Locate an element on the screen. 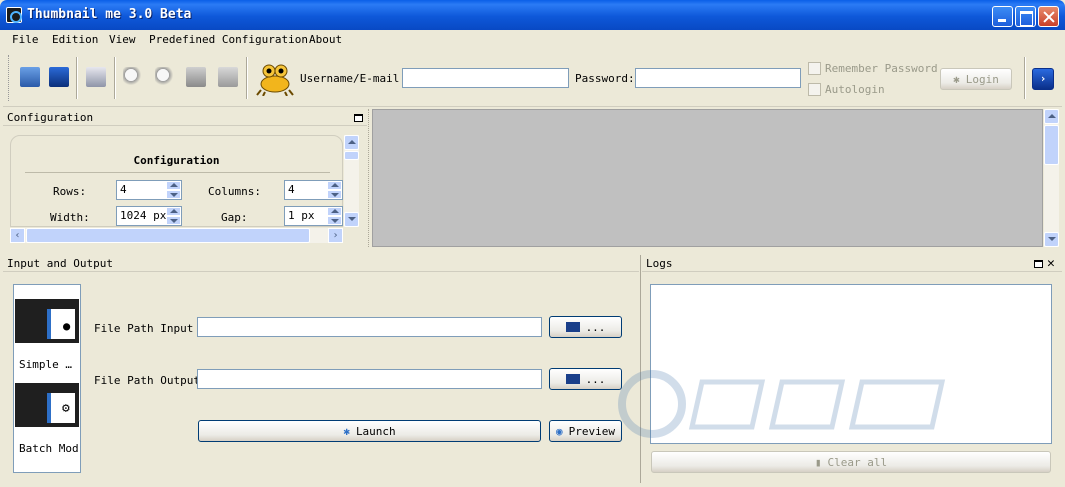 Image resolution: width=1065 pixels, height=487 pixels. columns-down-arrow-icon is located at coordinates (334, 194).